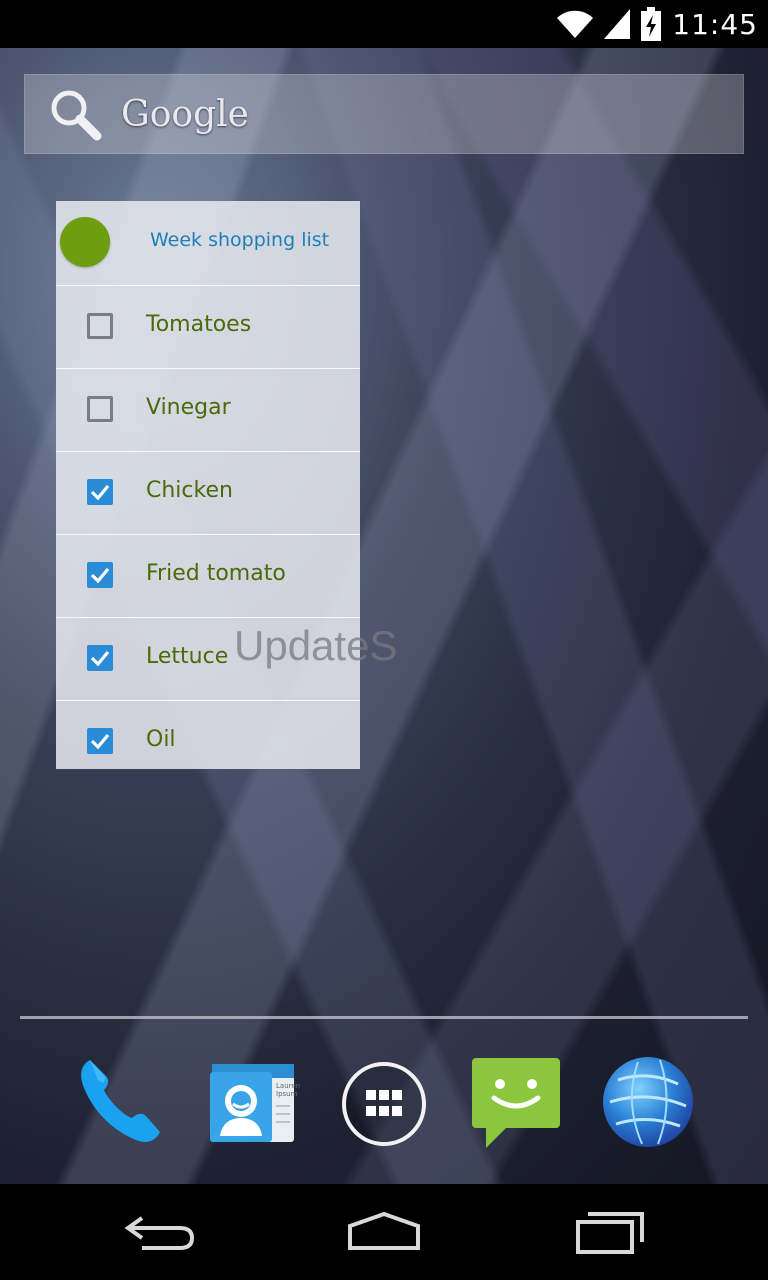 Image resolution: width=768 pixels, height=1280 pixels. I want to click on wifi-icon, so click(575, 24).